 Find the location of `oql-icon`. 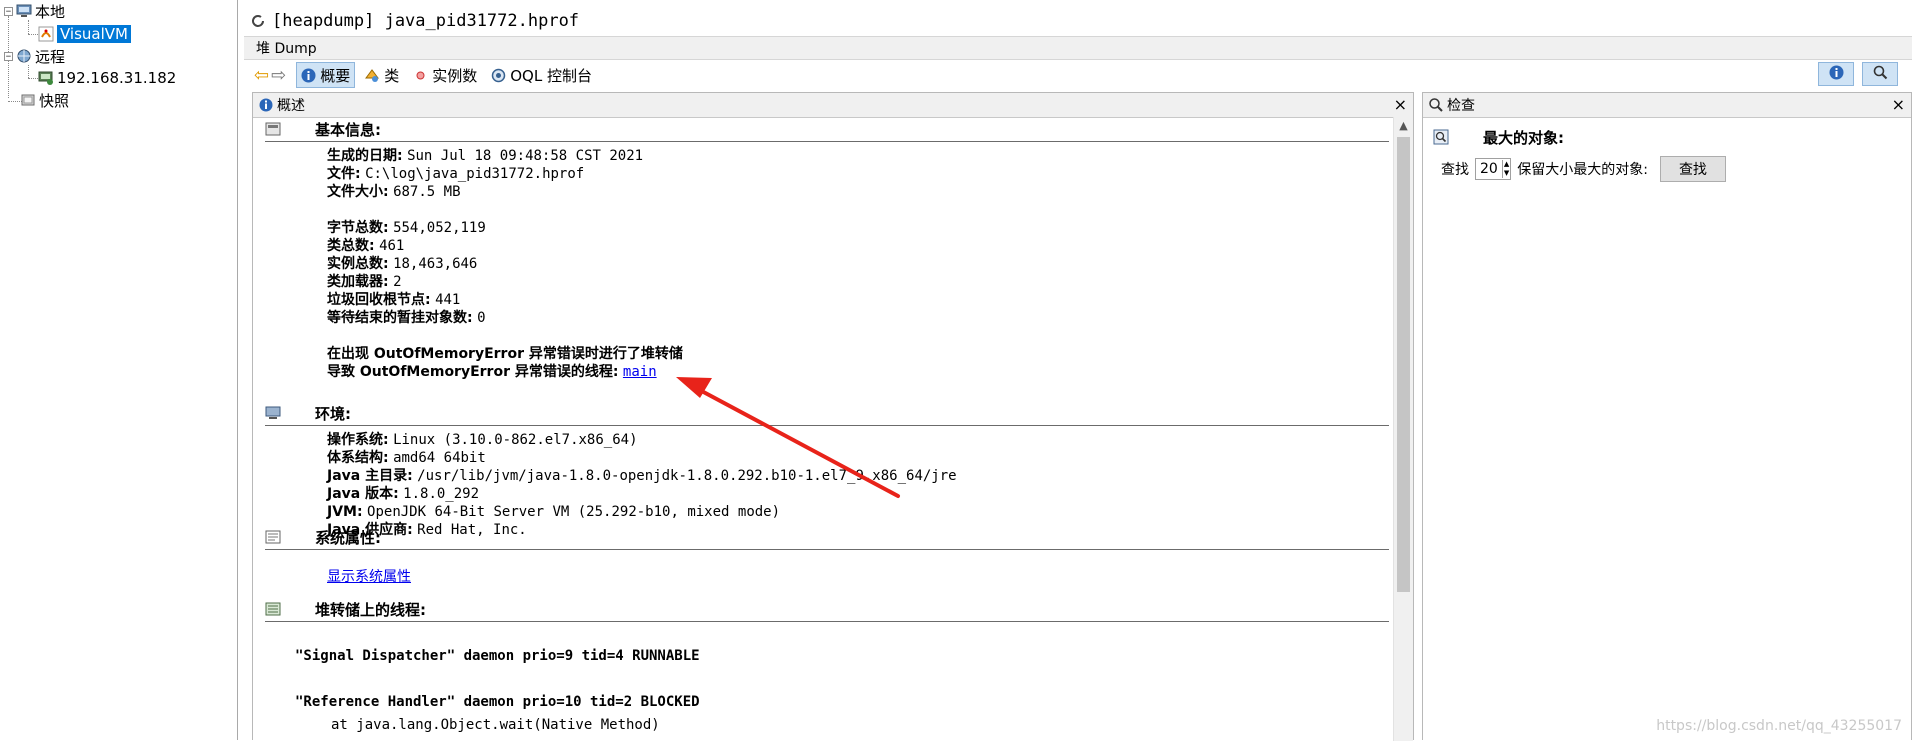

oql-icon is located at coordinates (498, 75).